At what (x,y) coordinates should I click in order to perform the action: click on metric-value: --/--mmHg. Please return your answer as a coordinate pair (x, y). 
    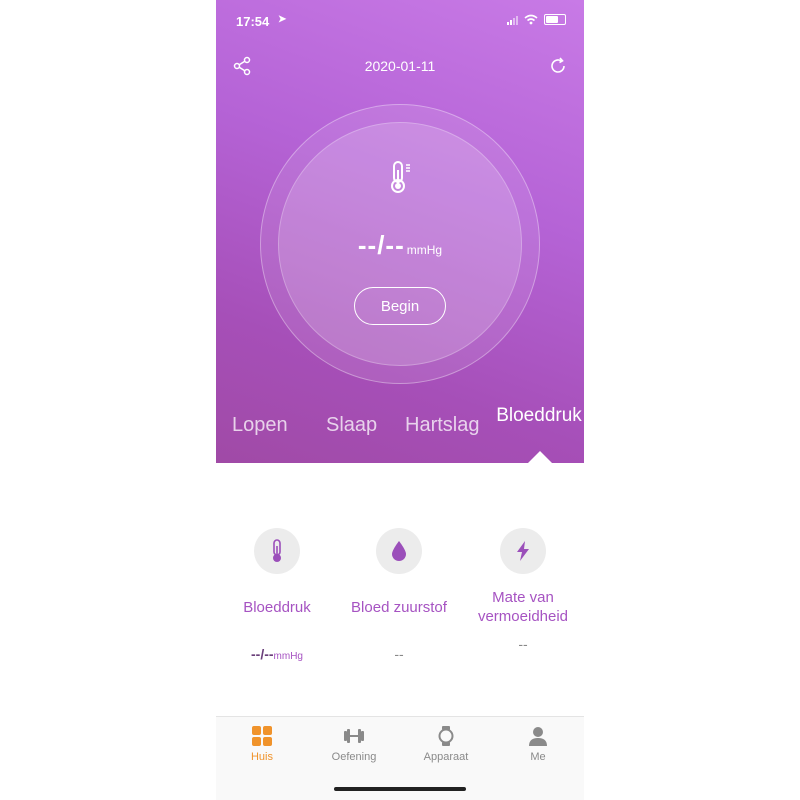
    Looking at the image, I should click on (277, 654).